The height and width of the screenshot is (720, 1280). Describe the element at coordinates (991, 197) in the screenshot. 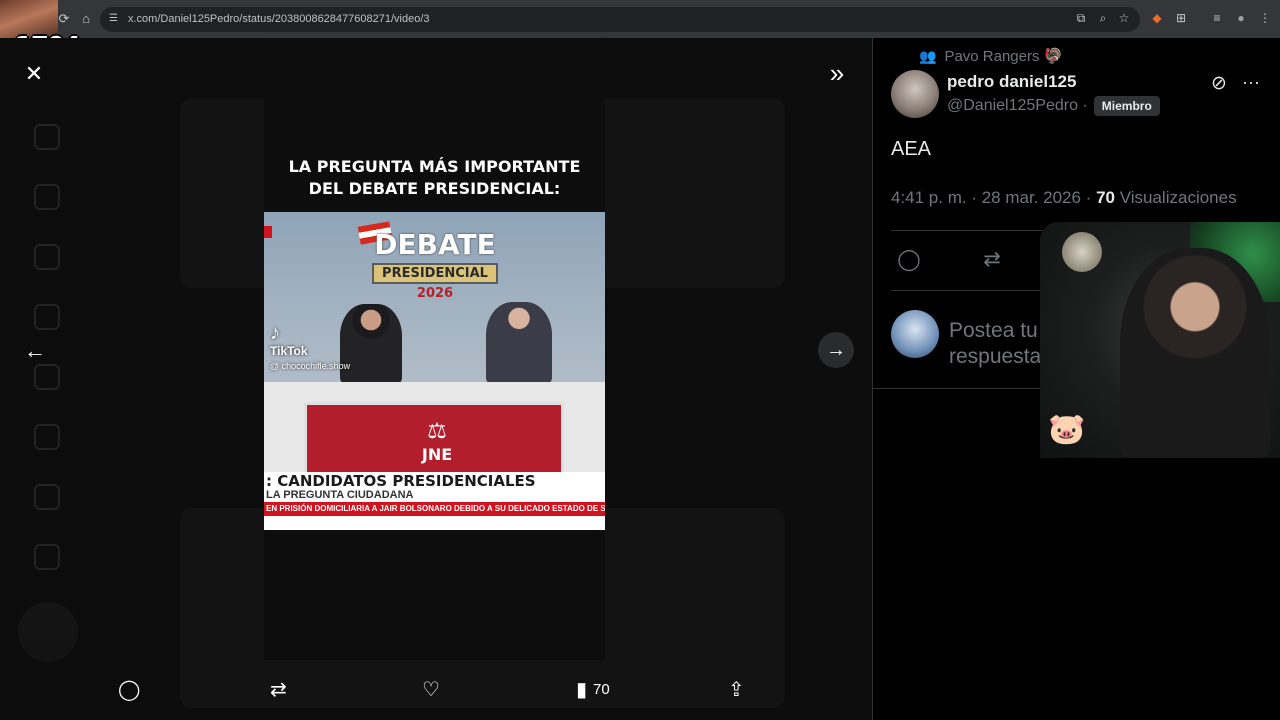

I see `post-timestamp: 4:41 p. m. · 28 mar. 2026 ·` at that location.